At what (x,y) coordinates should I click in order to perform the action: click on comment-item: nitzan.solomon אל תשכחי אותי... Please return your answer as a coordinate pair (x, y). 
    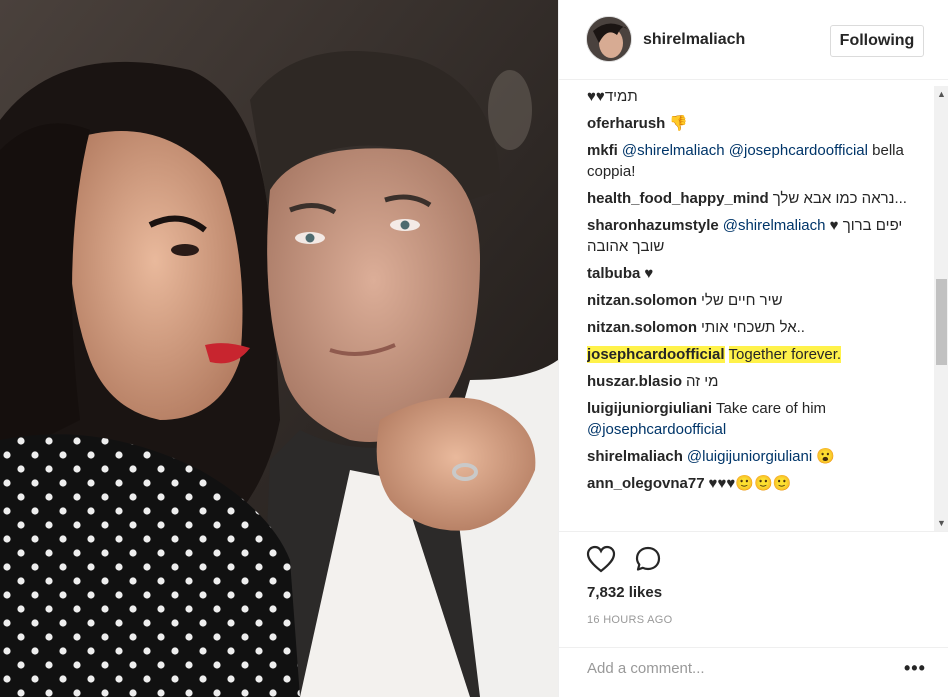
    Looking at the image, I should click on (757, 327).